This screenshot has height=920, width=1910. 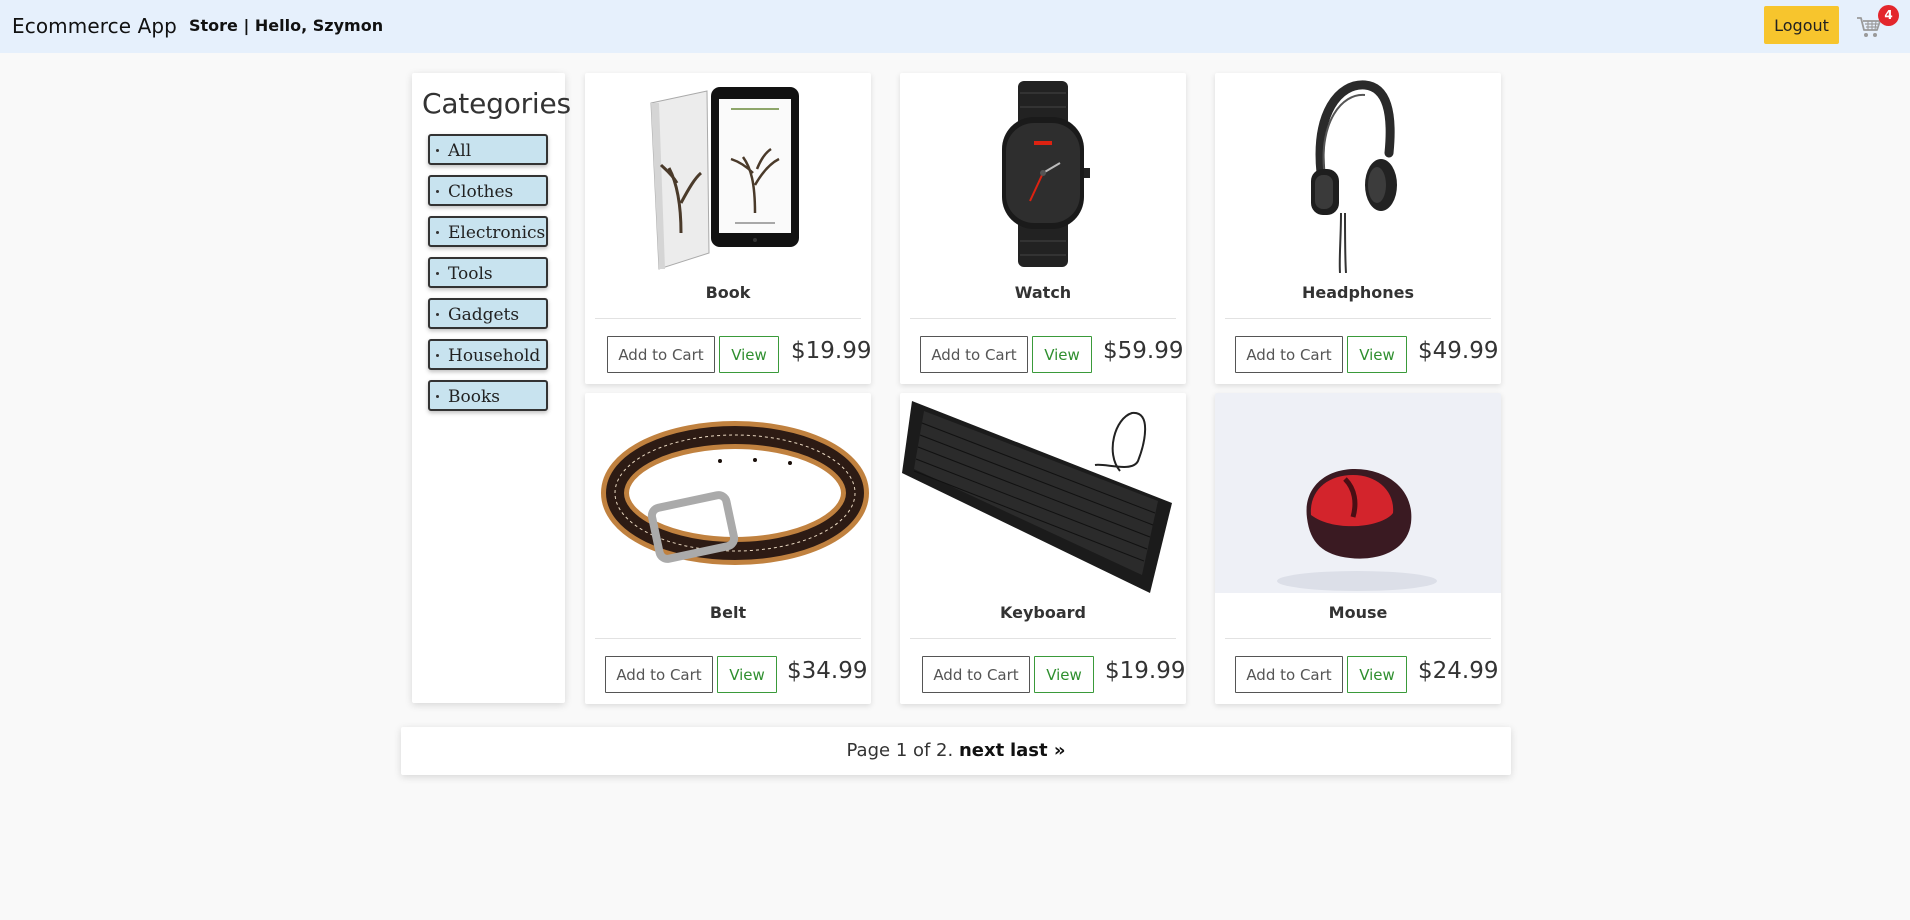 I want to click on product-card-book: Book Add to Cart View $19.99, so click(x=728, y=228).